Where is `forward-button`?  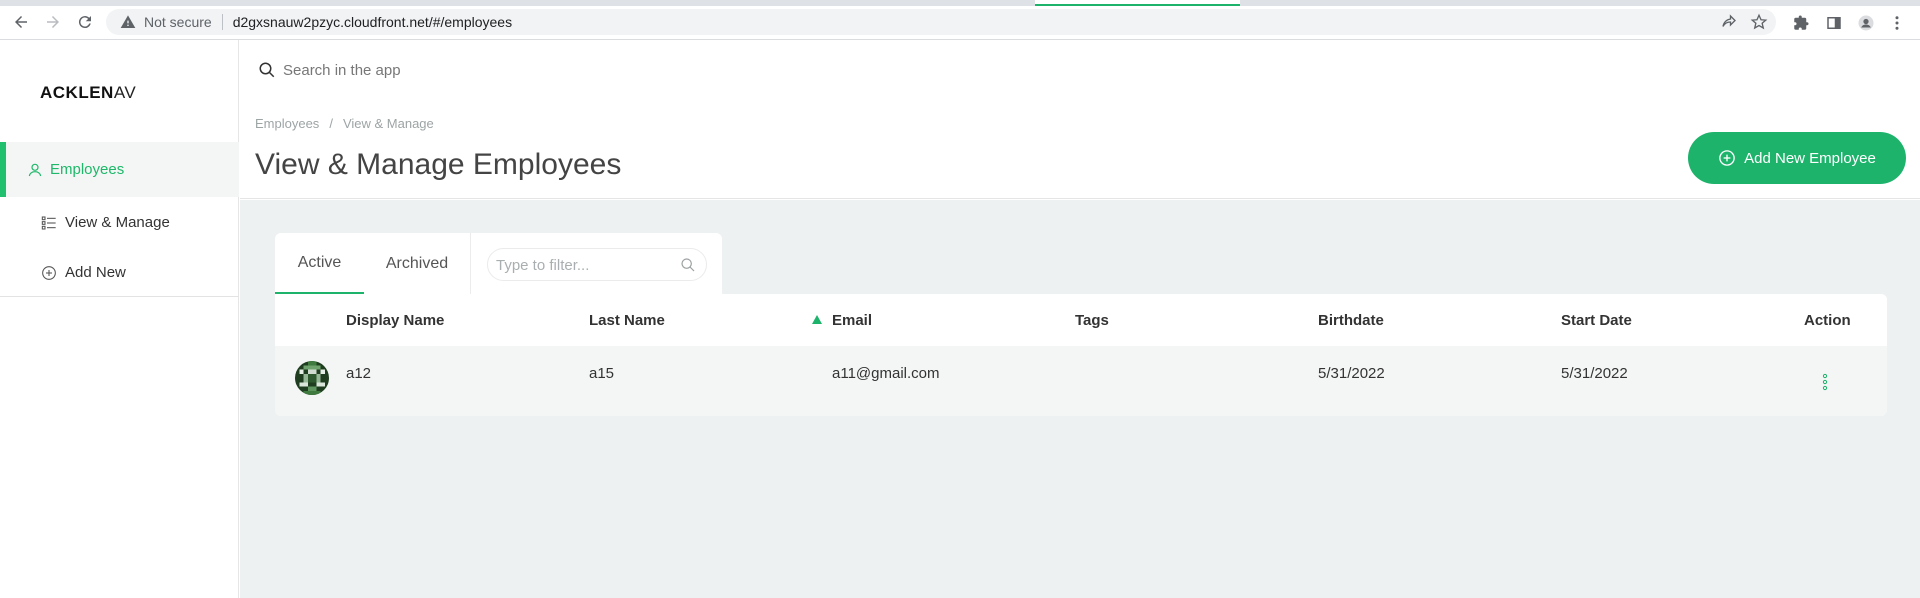
forward-button is located at coordinates (53, 22).